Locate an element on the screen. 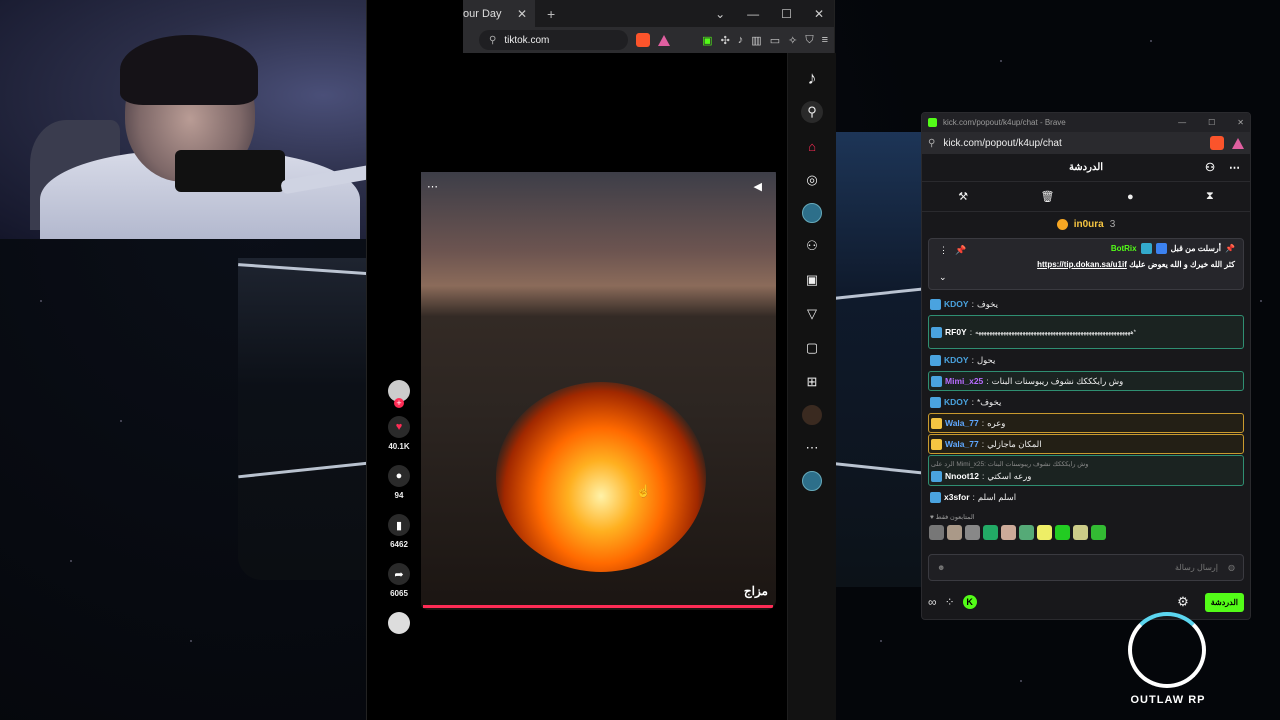 Image resolution: width=1280 pixels, height=720 pixels. tiktok-logo-icon: ♪ is located at coordinates (812, 78).